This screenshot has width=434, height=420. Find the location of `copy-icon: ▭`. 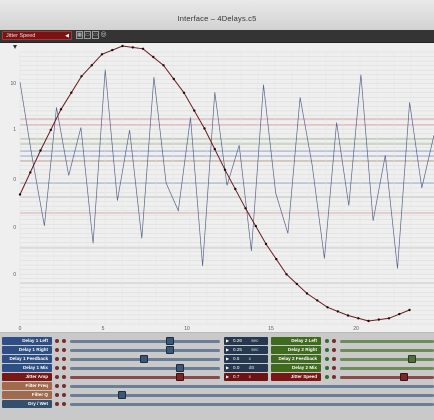

copy-icon: ▭ is located at coordinates (87, 35).